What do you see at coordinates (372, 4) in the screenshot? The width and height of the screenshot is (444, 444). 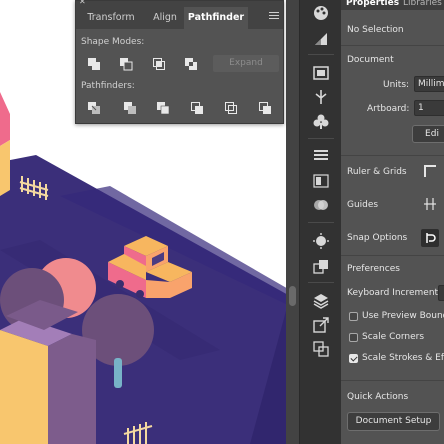 I see `tab-properties: Properties` at bounding box center [372, 4].